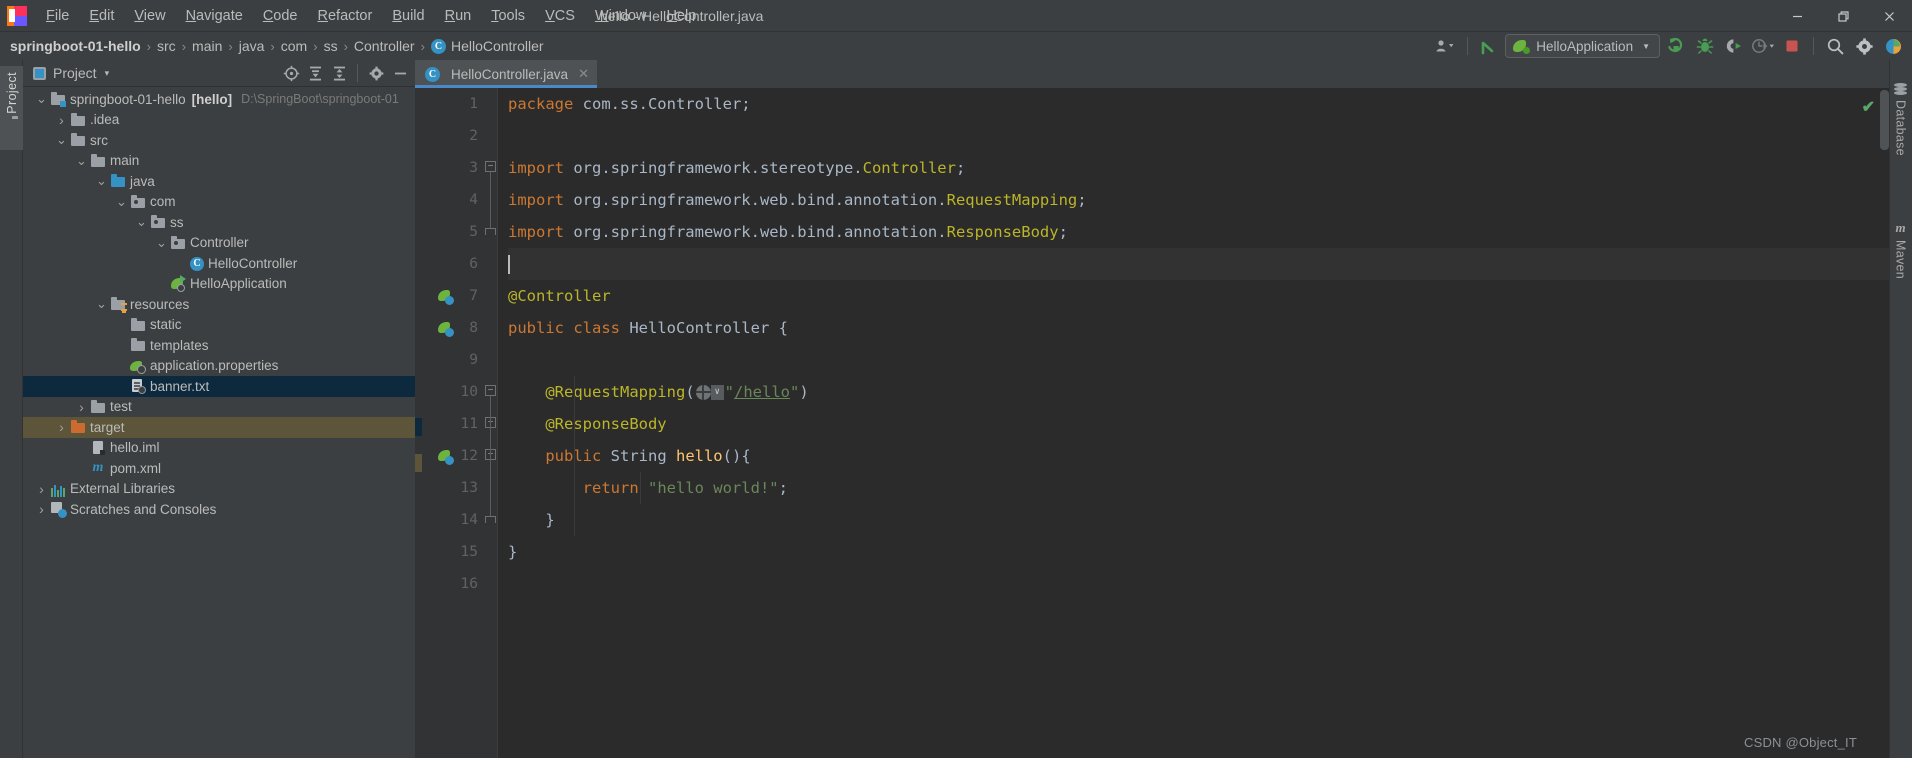 The image size is (1912, 758). I want to click on run-configuration-selector: HelloApplication ▼, so click(1582, 46).